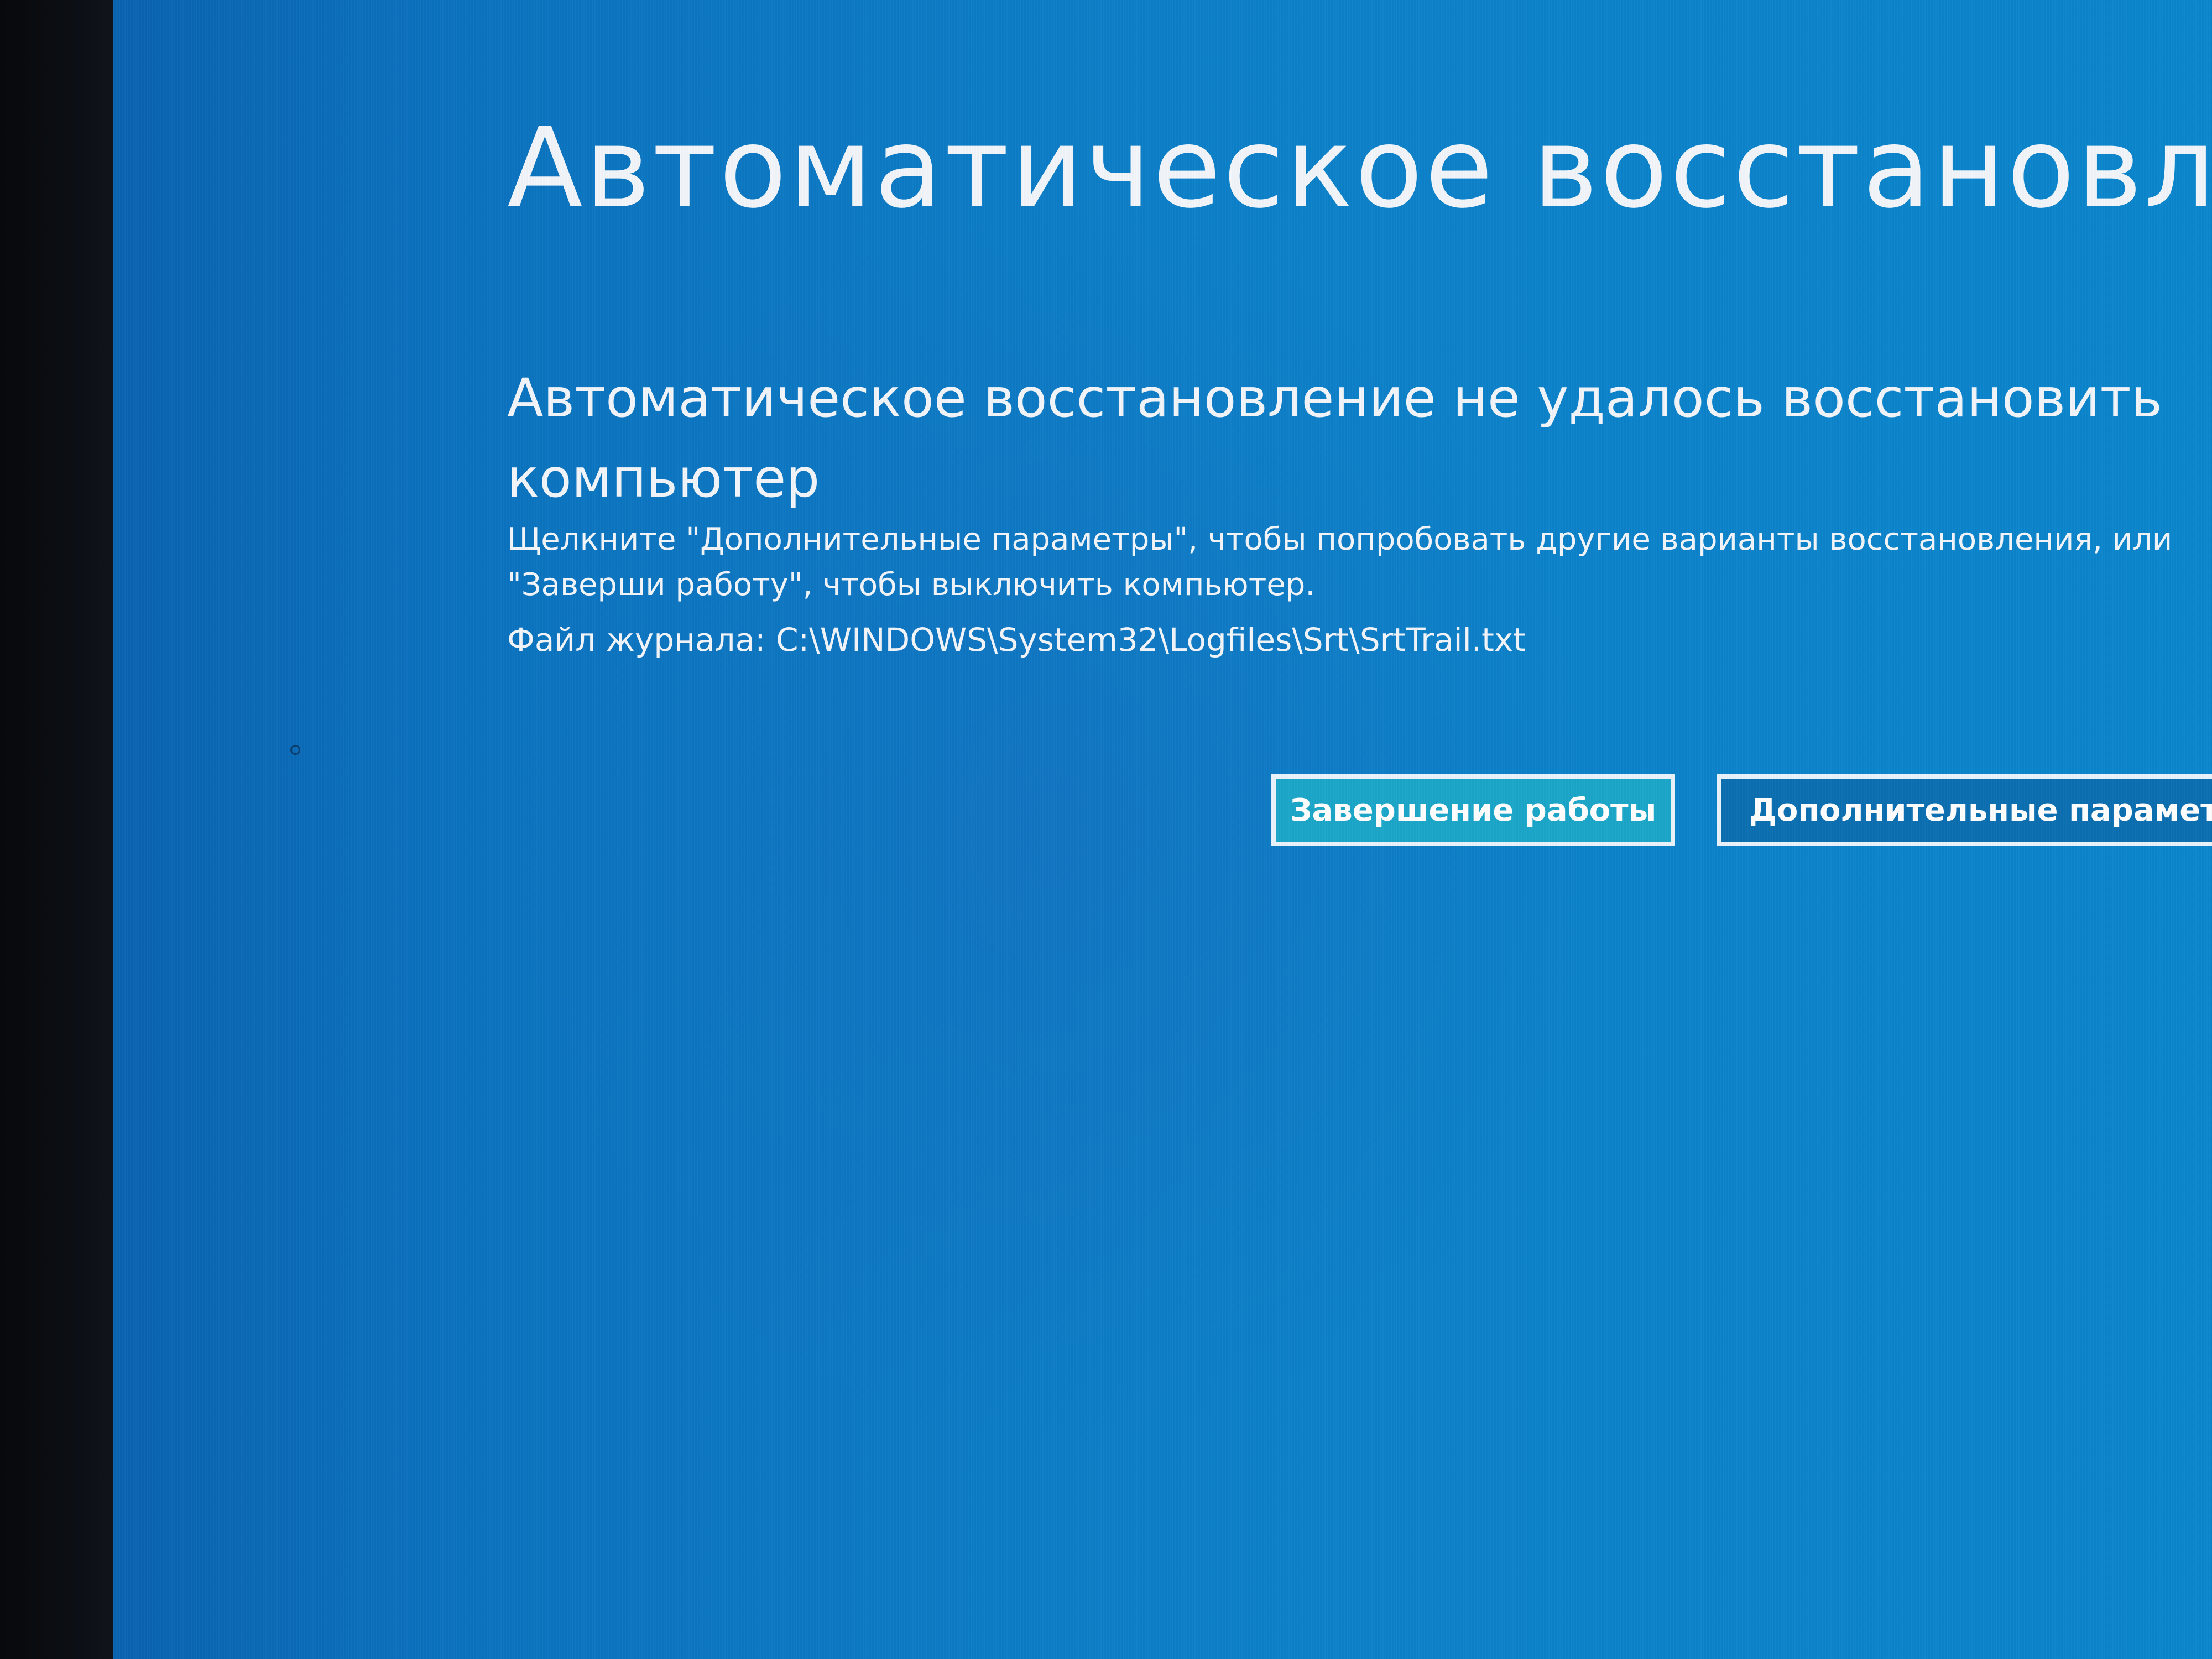 The width and height of the screenshot is (2212, 1659). I want to click on screen-speck, so click(295, 750).